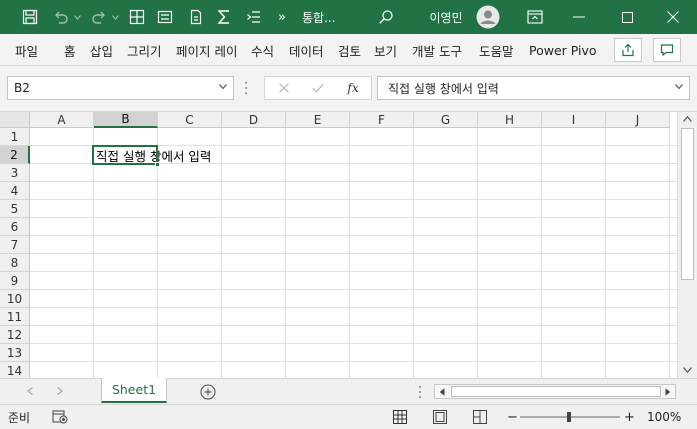 Image resolution: width=697 pixels, height=429 pixels. Describe the element at coordinates (125, 155) in the screenshot. I see `selected-cell-outline` at that location.